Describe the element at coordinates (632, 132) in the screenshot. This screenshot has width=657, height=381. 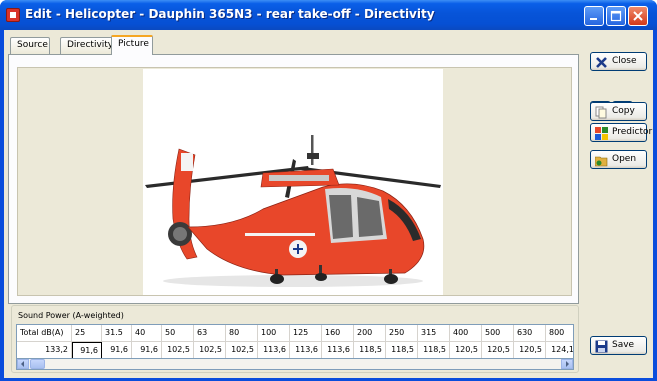
I see `predictor-button-label: Predictor` at that location.